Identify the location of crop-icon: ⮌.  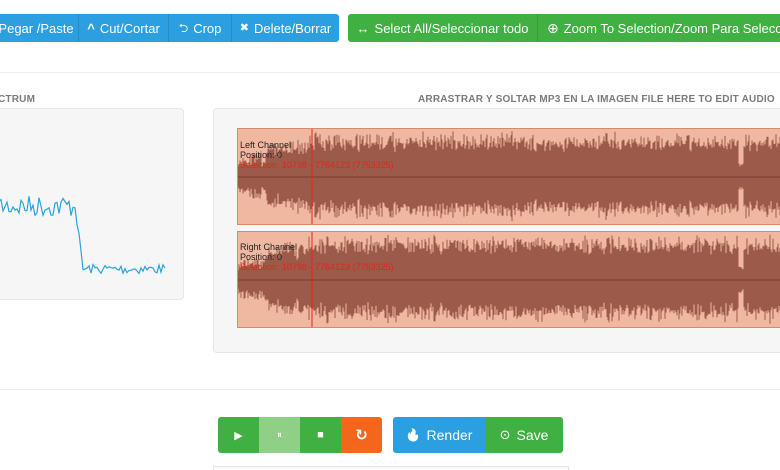
(183, 28).